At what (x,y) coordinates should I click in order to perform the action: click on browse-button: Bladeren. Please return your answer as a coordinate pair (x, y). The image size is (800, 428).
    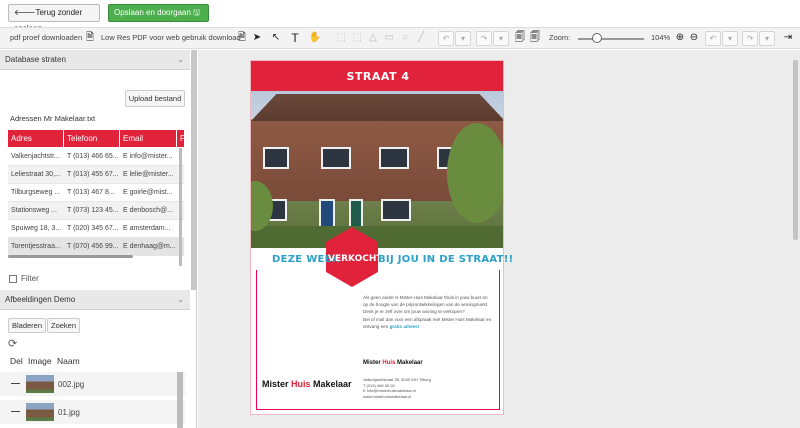
    Looking at the image, I should click on (27, 325).